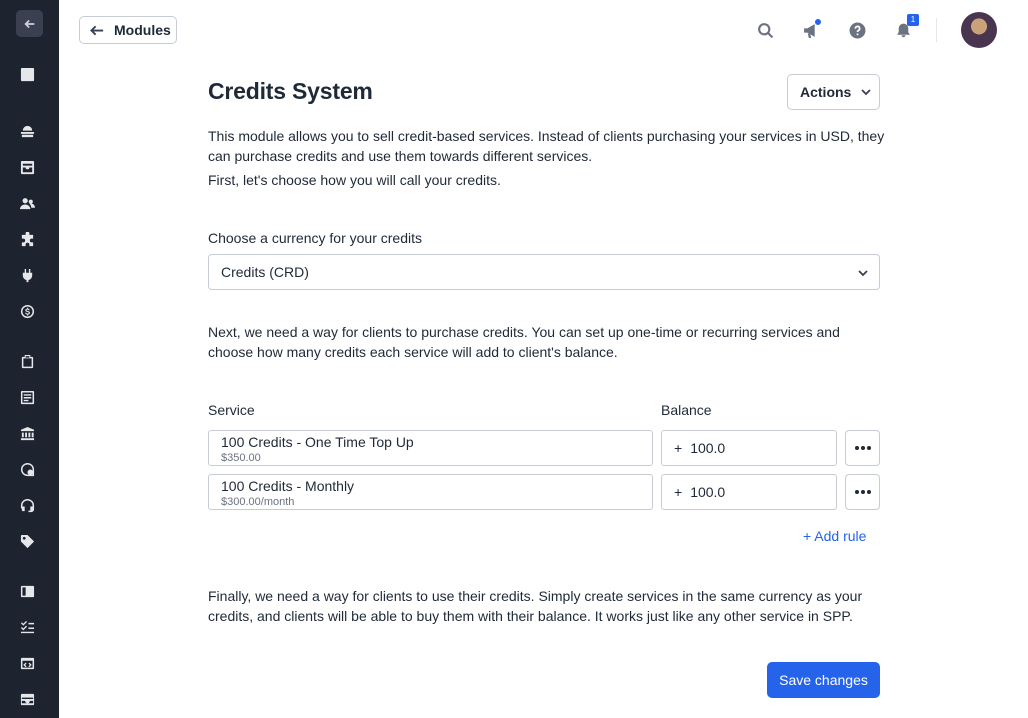 The width and height of the screenshot is (1028, 718). What do you see at coordinates (27, 469) in the screenshot?
I see `chat-icon` at bounding box center [27, 469].